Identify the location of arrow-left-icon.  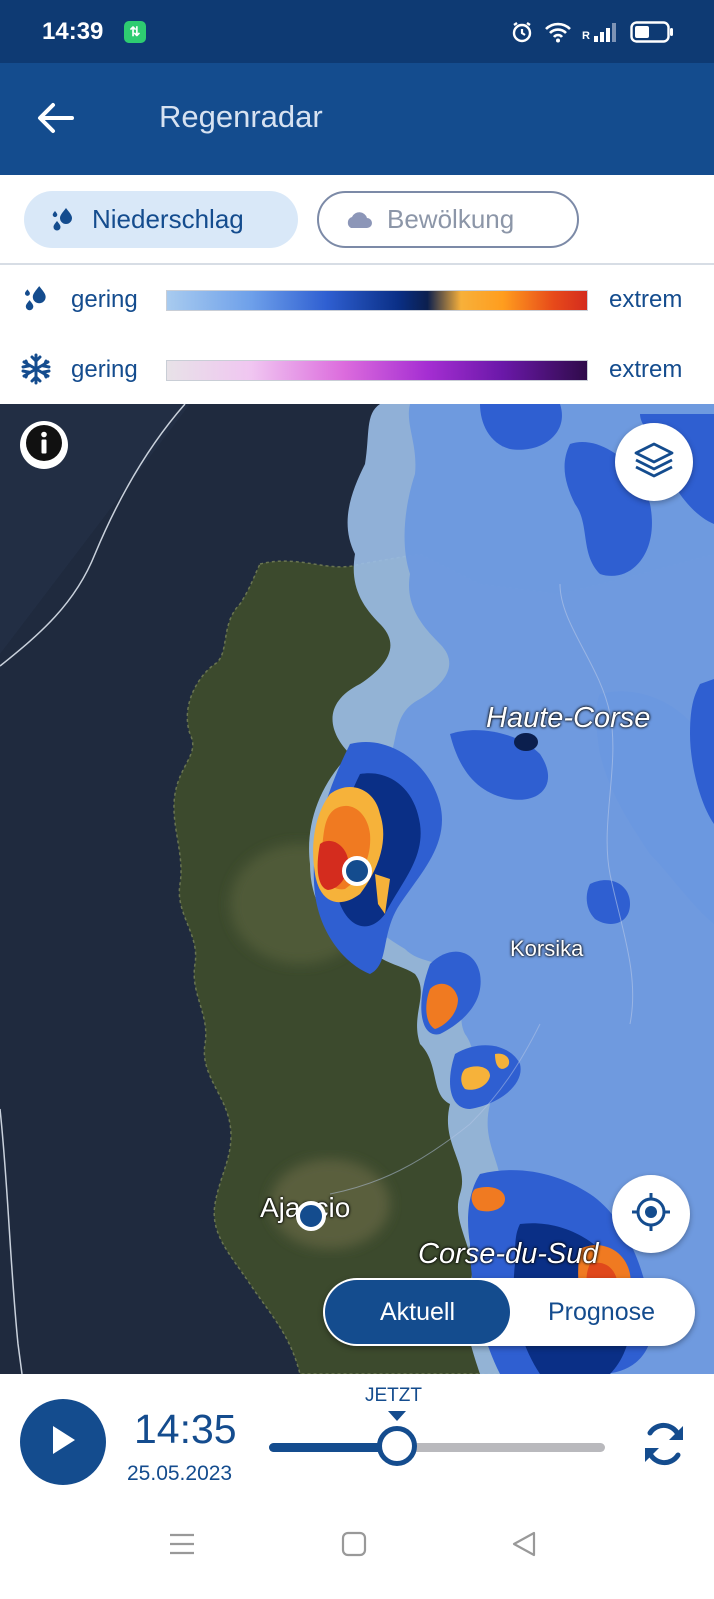
(55, 120).